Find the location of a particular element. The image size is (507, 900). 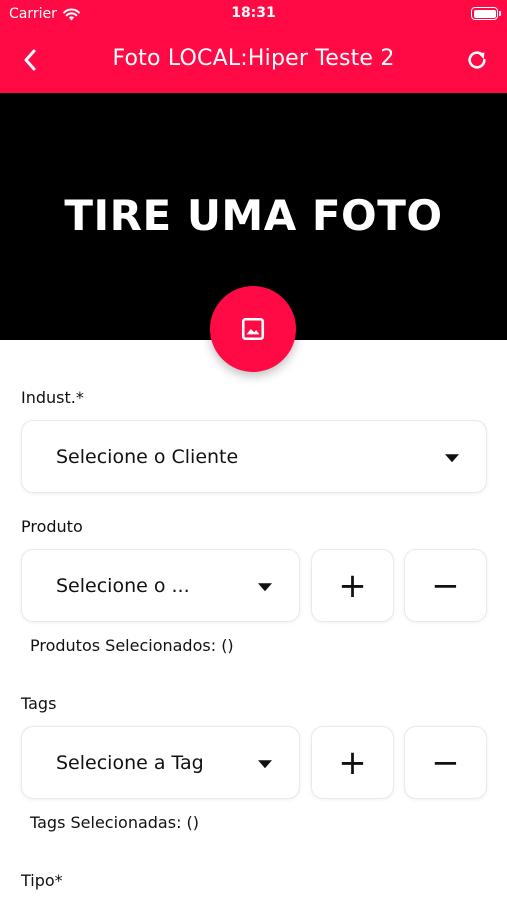

image-icon is located at coordinates (253, 329).